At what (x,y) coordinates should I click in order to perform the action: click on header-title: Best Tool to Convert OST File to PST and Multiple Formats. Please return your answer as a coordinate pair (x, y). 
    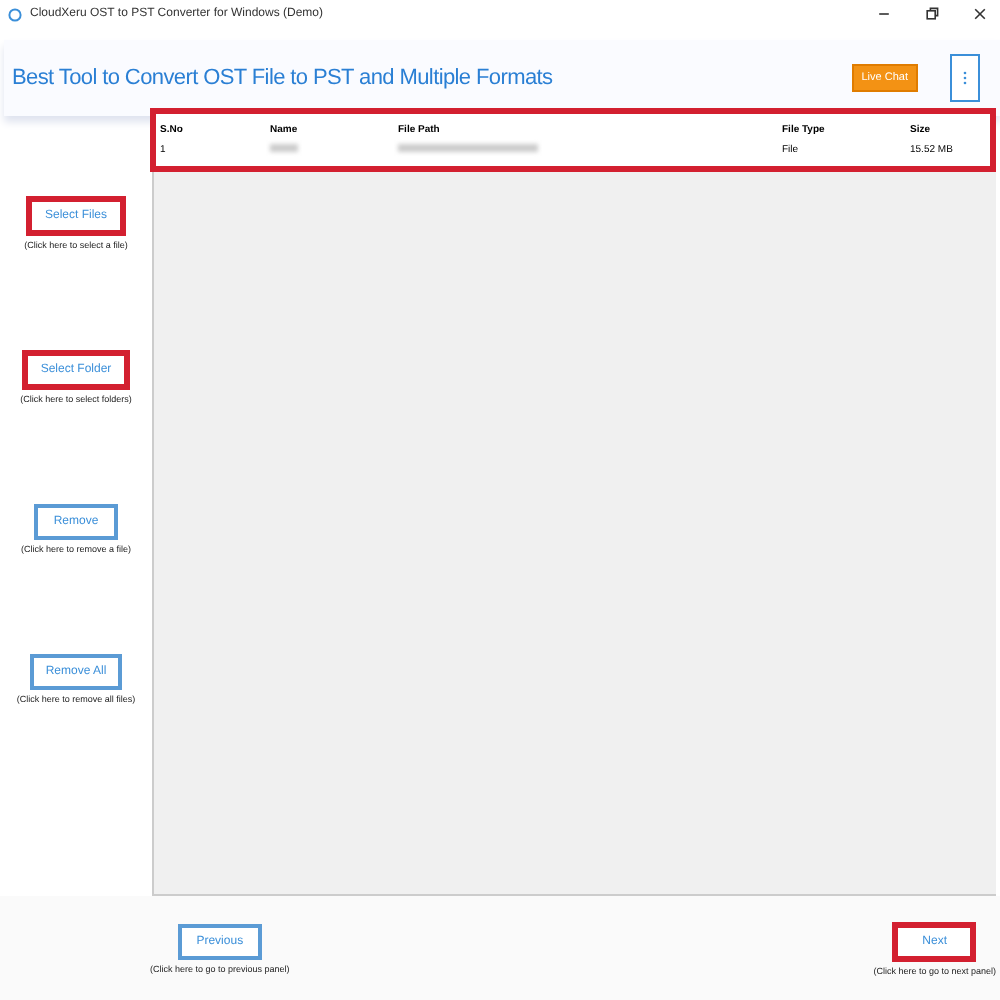
    Looking at the image, I should click on (282, 78).